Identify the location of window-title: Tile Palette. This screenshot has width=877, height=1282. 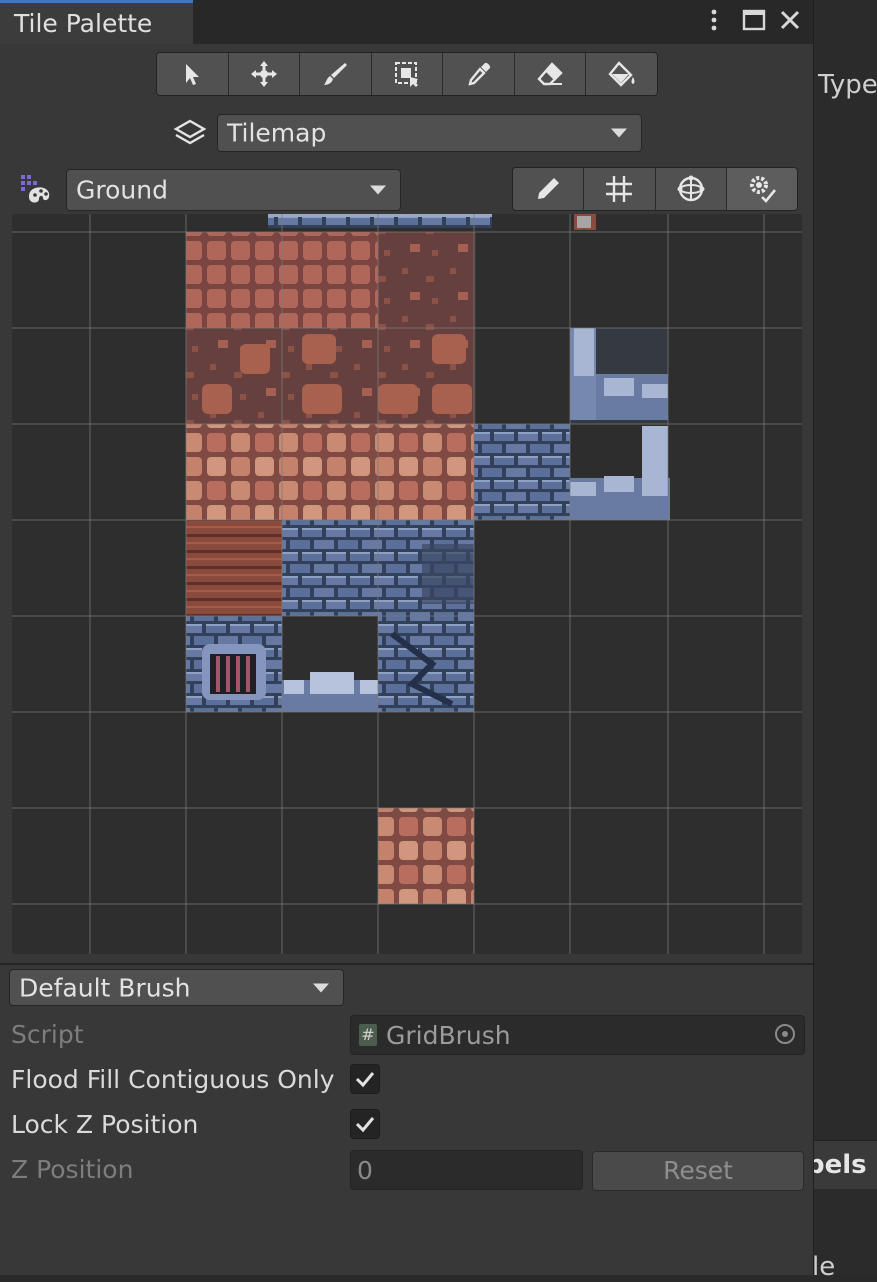
(83, 23).